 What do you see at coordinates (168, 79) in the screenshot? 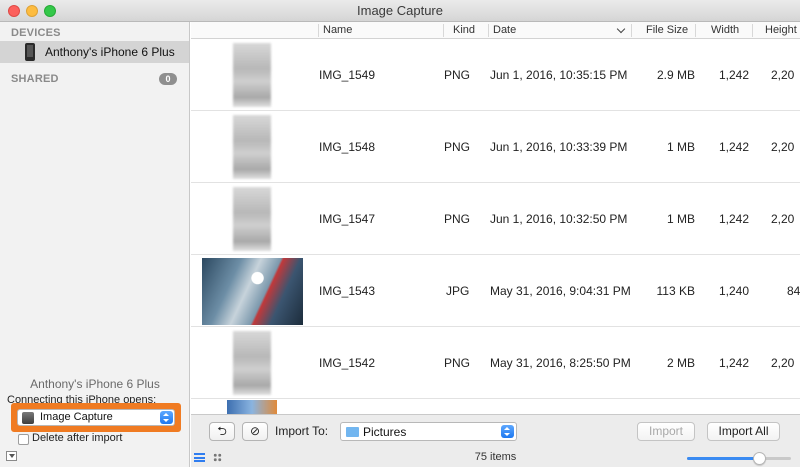
I see `shared-count-badge: 0` at bounding box center [168, 79].